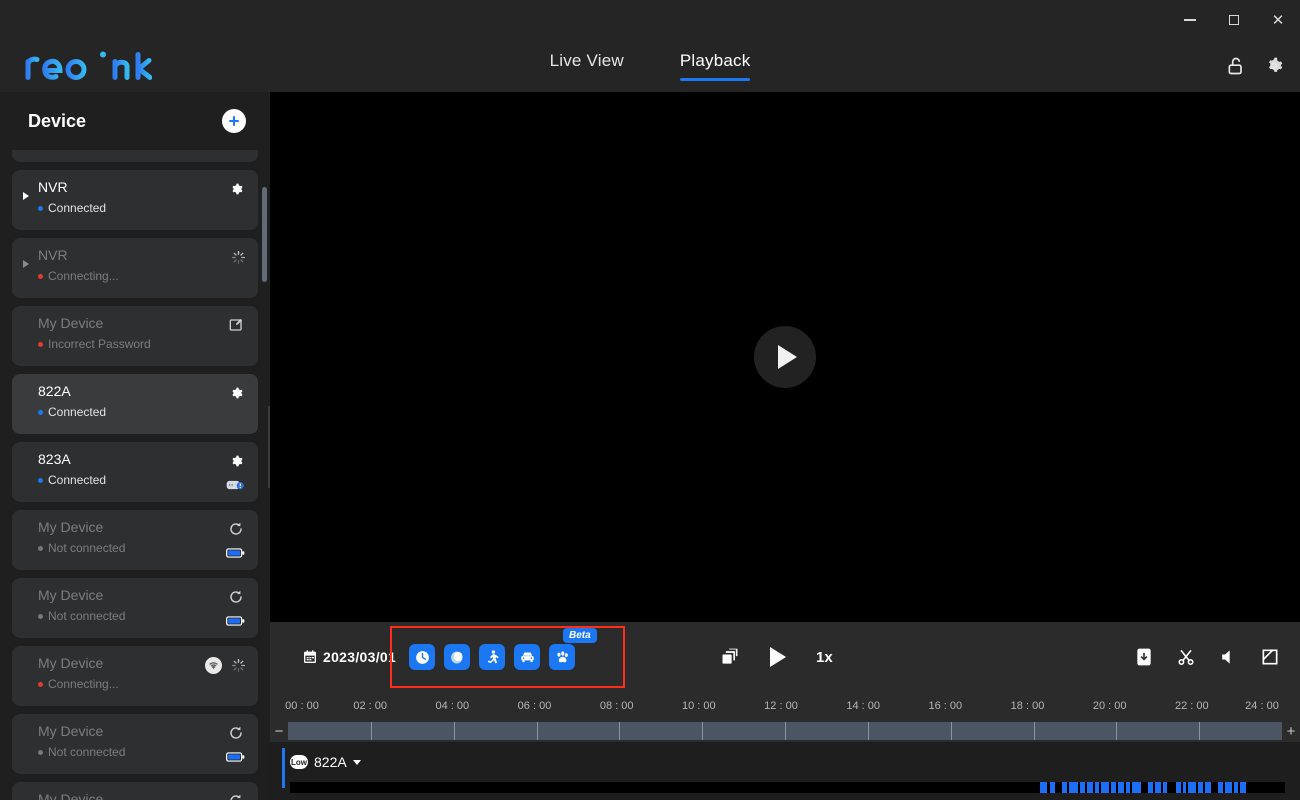 Image resolution: width=1300 pixels, height=800 pixels. Describe the element at coordinates (141, 480) in the screenshot. I see `device-status: Connected` at that location.